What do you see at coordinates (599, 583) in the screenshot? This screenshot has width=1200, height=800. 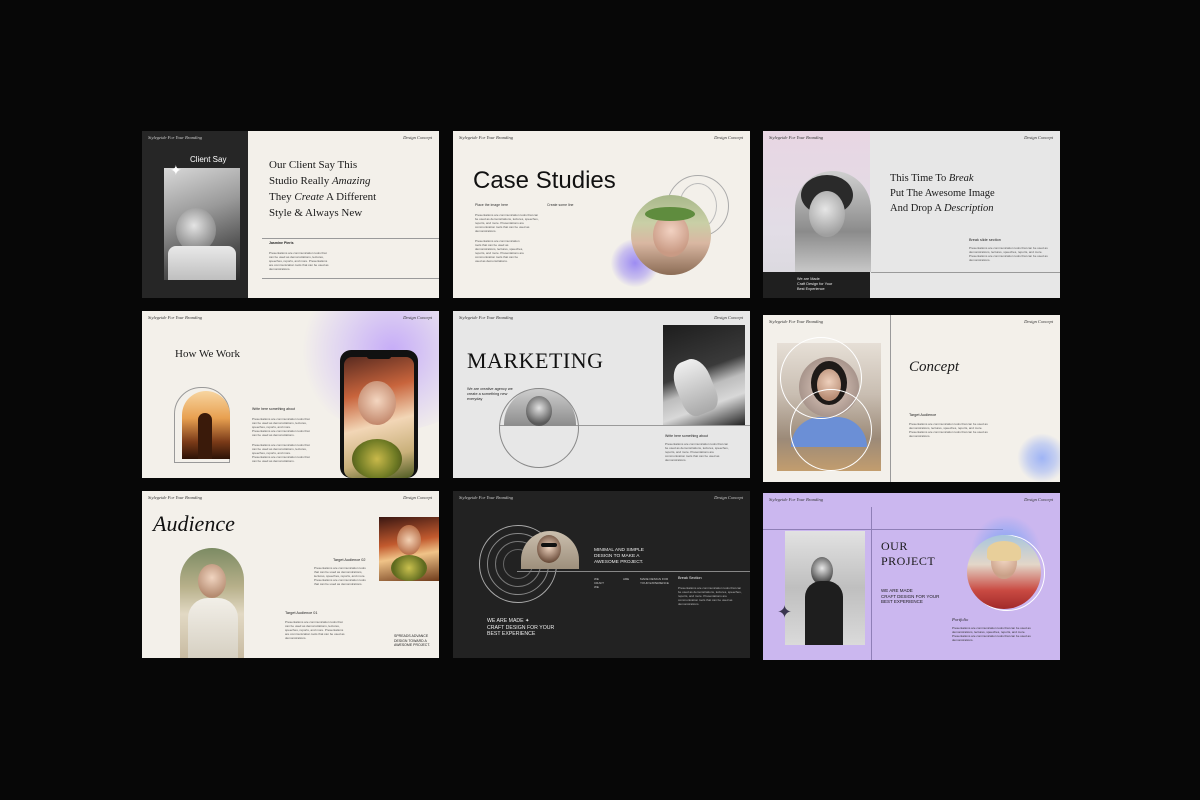 I see `column-a: WE CRAFT WE` at bounding box center [599, 583].